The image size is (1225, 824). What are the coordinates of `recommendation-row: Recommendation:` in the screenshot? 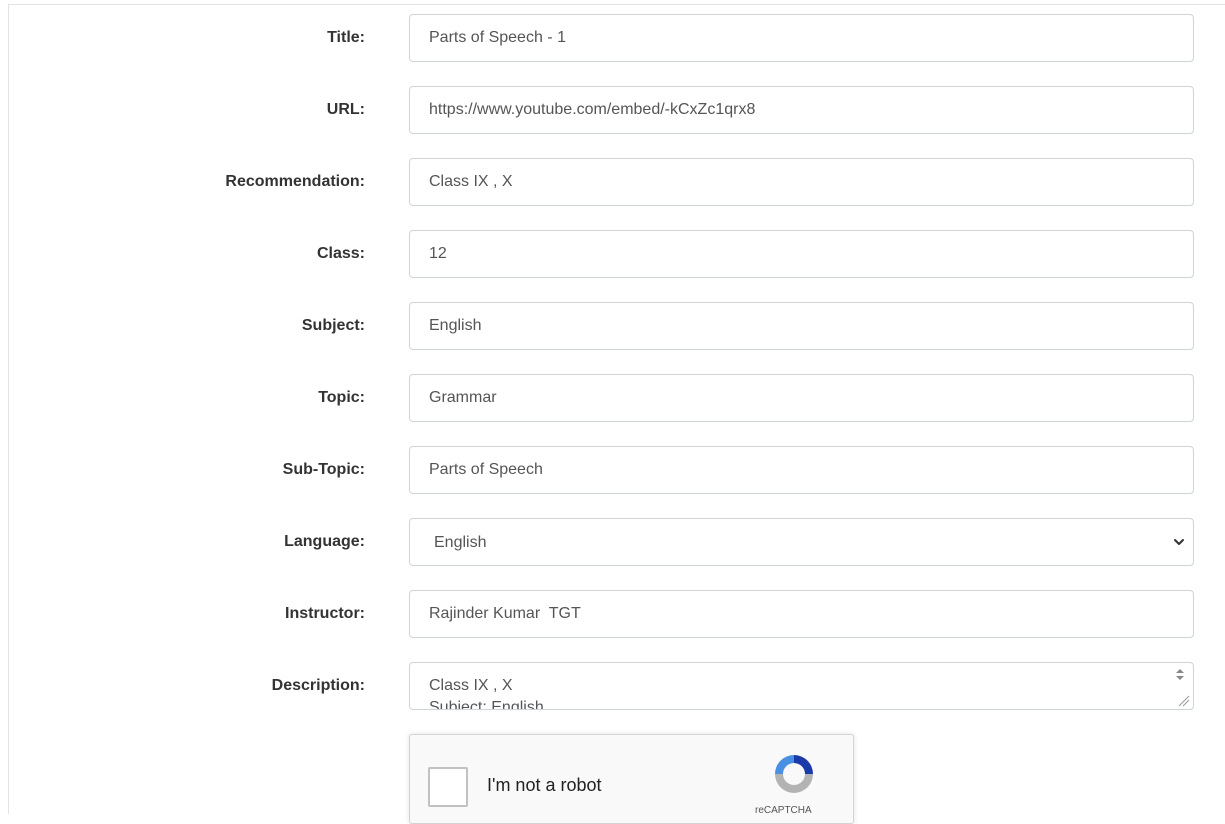 It's located at (612, 182).